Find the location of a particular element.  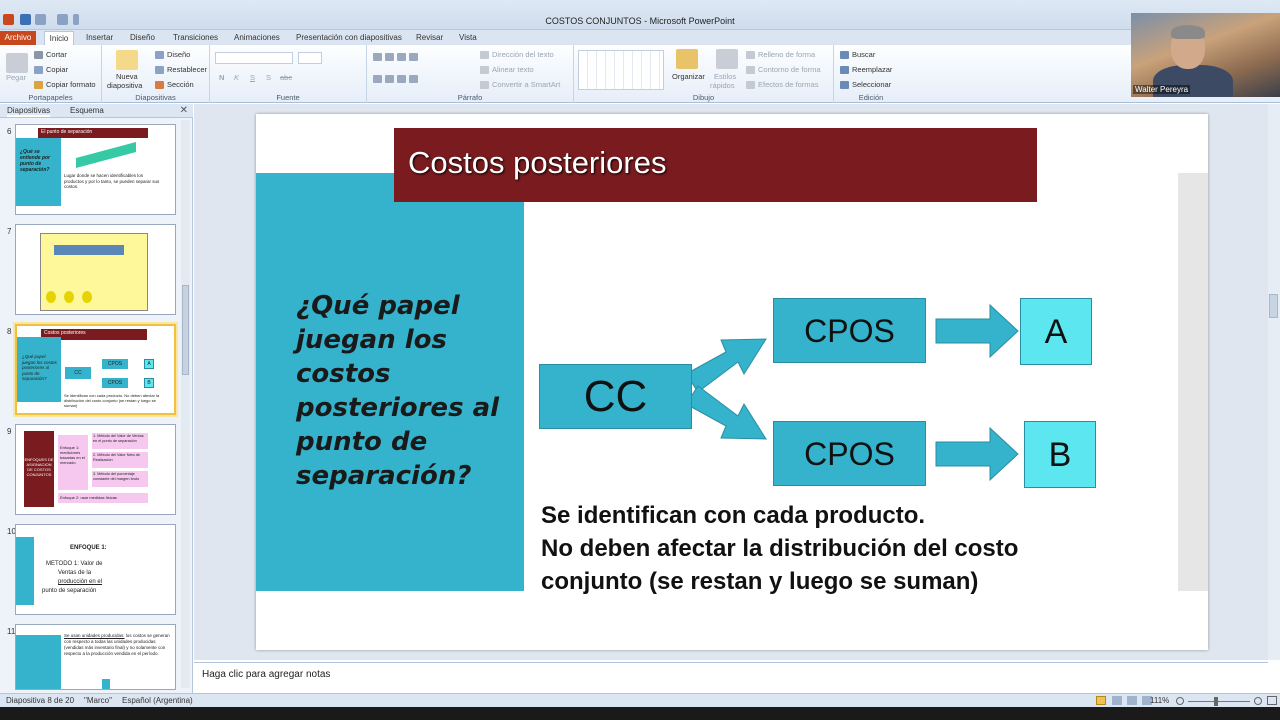

arrow-right-top is located at coordinates (977, 331).